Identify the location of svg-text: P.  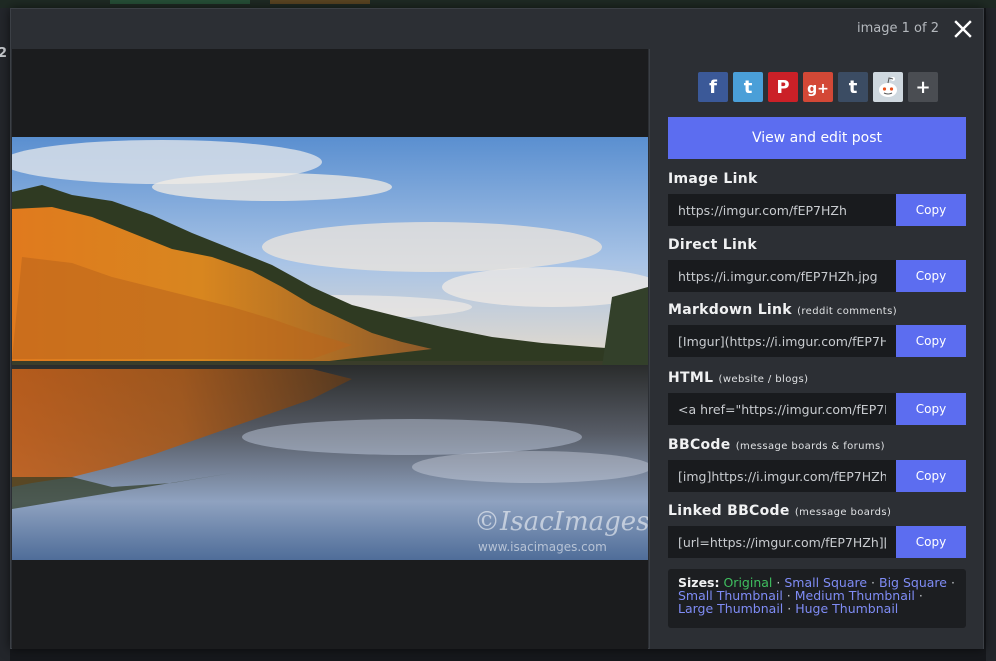
(782, 87).